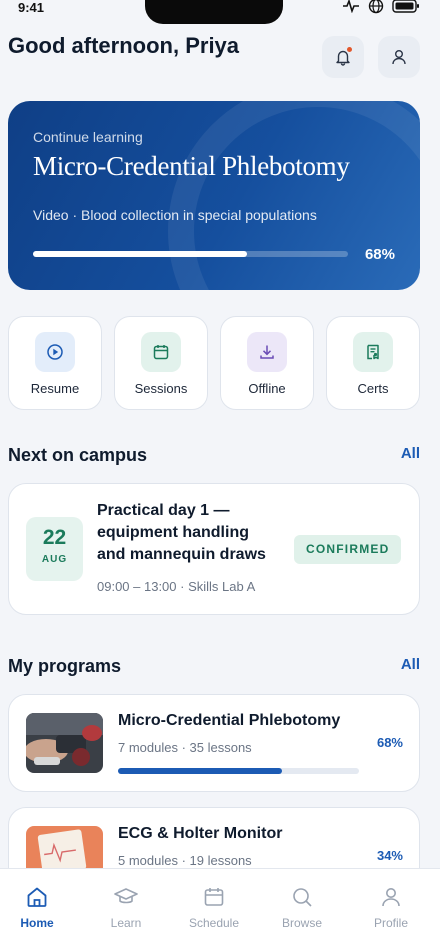 The width and height of the screenshot is (440, 938). What do you see at coordinates (185, 747) in the screenshot?
I see `program-meta: 7 modules · 35 lessons` at bounding box center [185, 747].